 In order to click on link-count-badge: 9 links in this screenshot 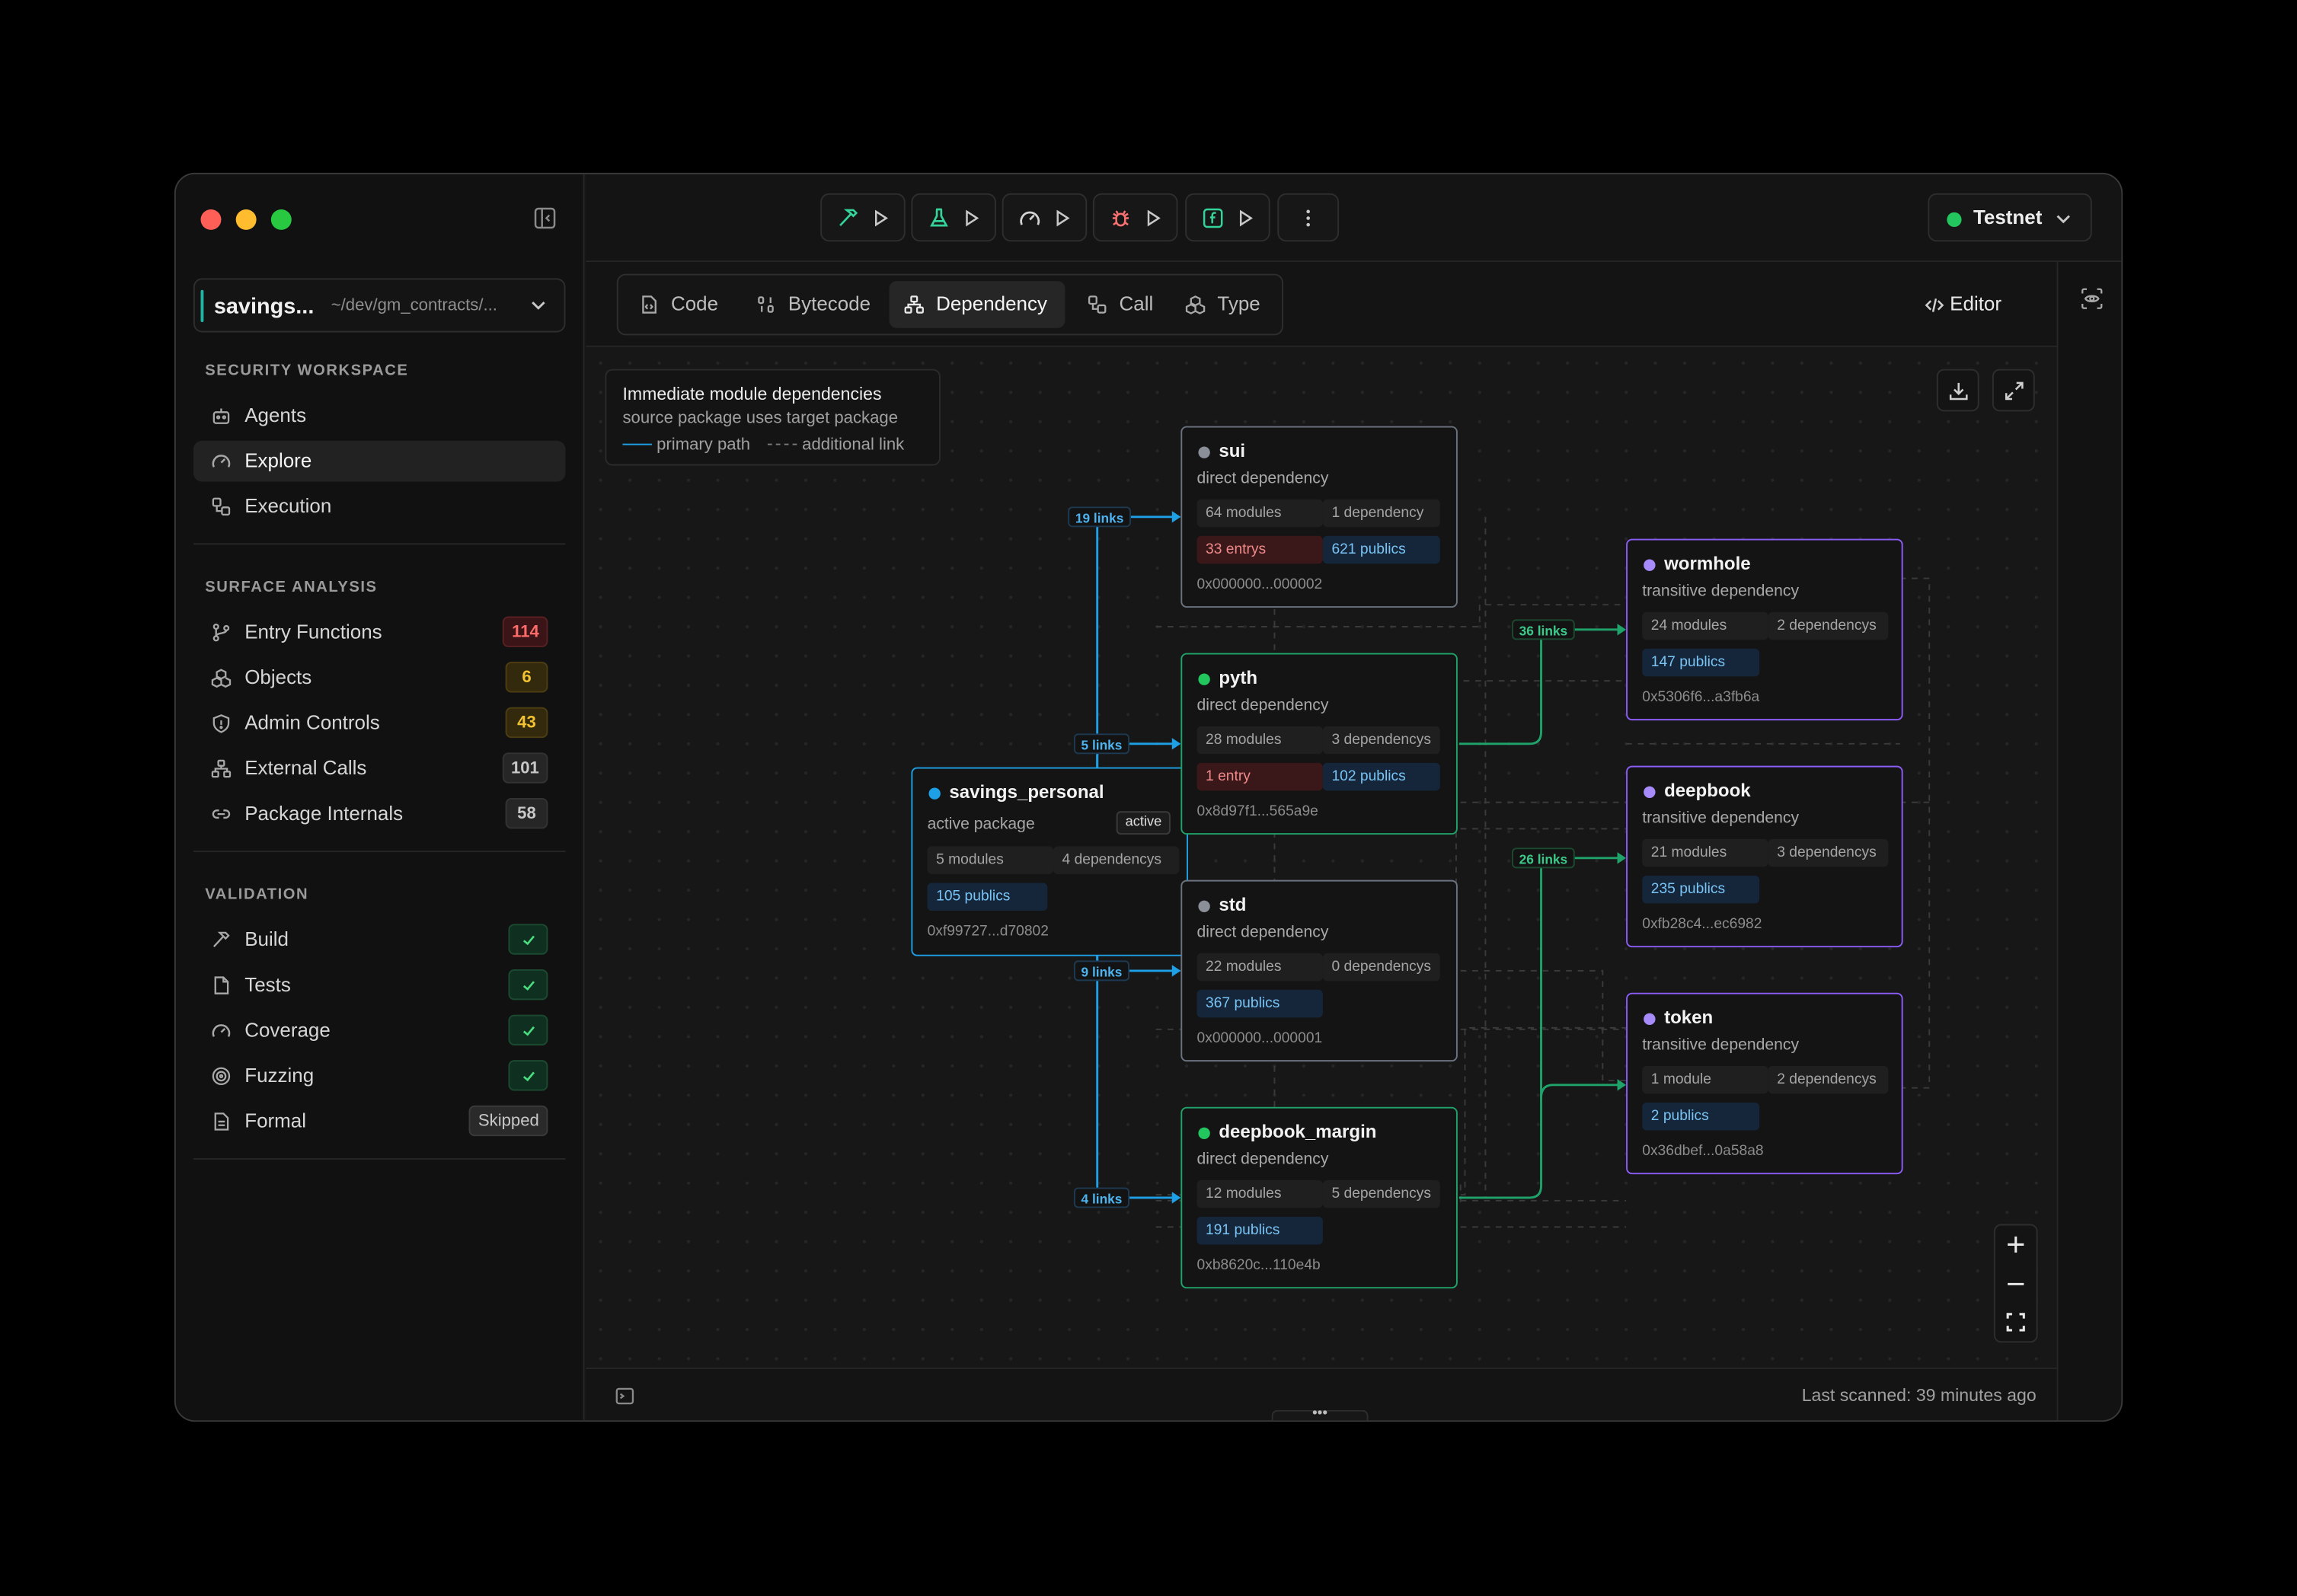, I will do `click(1101, 971)`.